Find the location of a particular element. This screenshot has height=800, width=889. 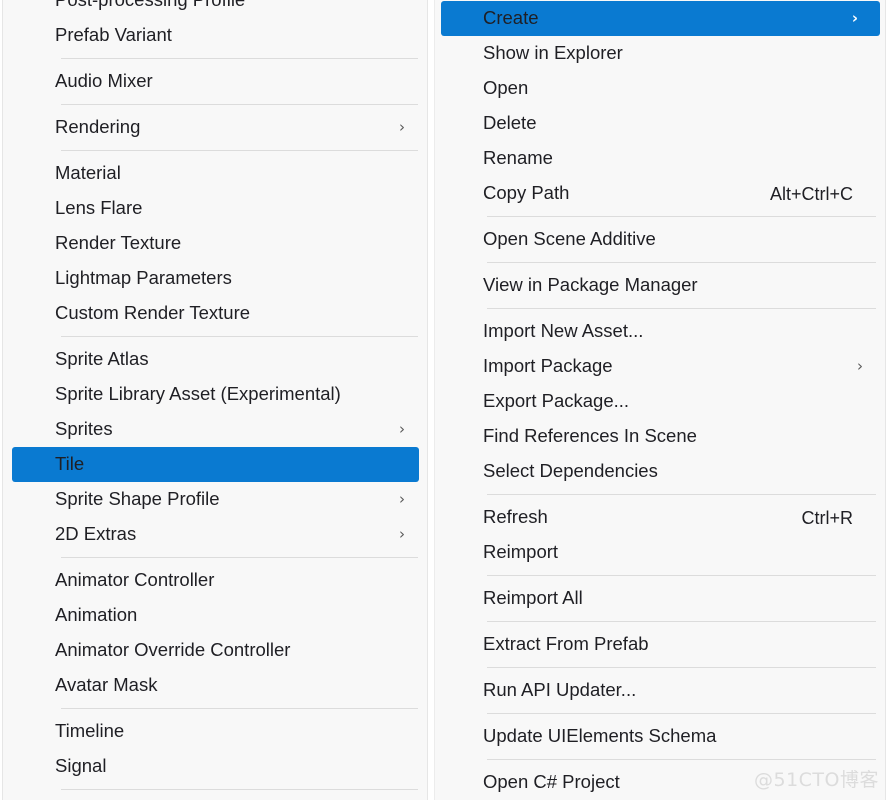

menu-item-label: Sprites is located at coordinates (84, 429).